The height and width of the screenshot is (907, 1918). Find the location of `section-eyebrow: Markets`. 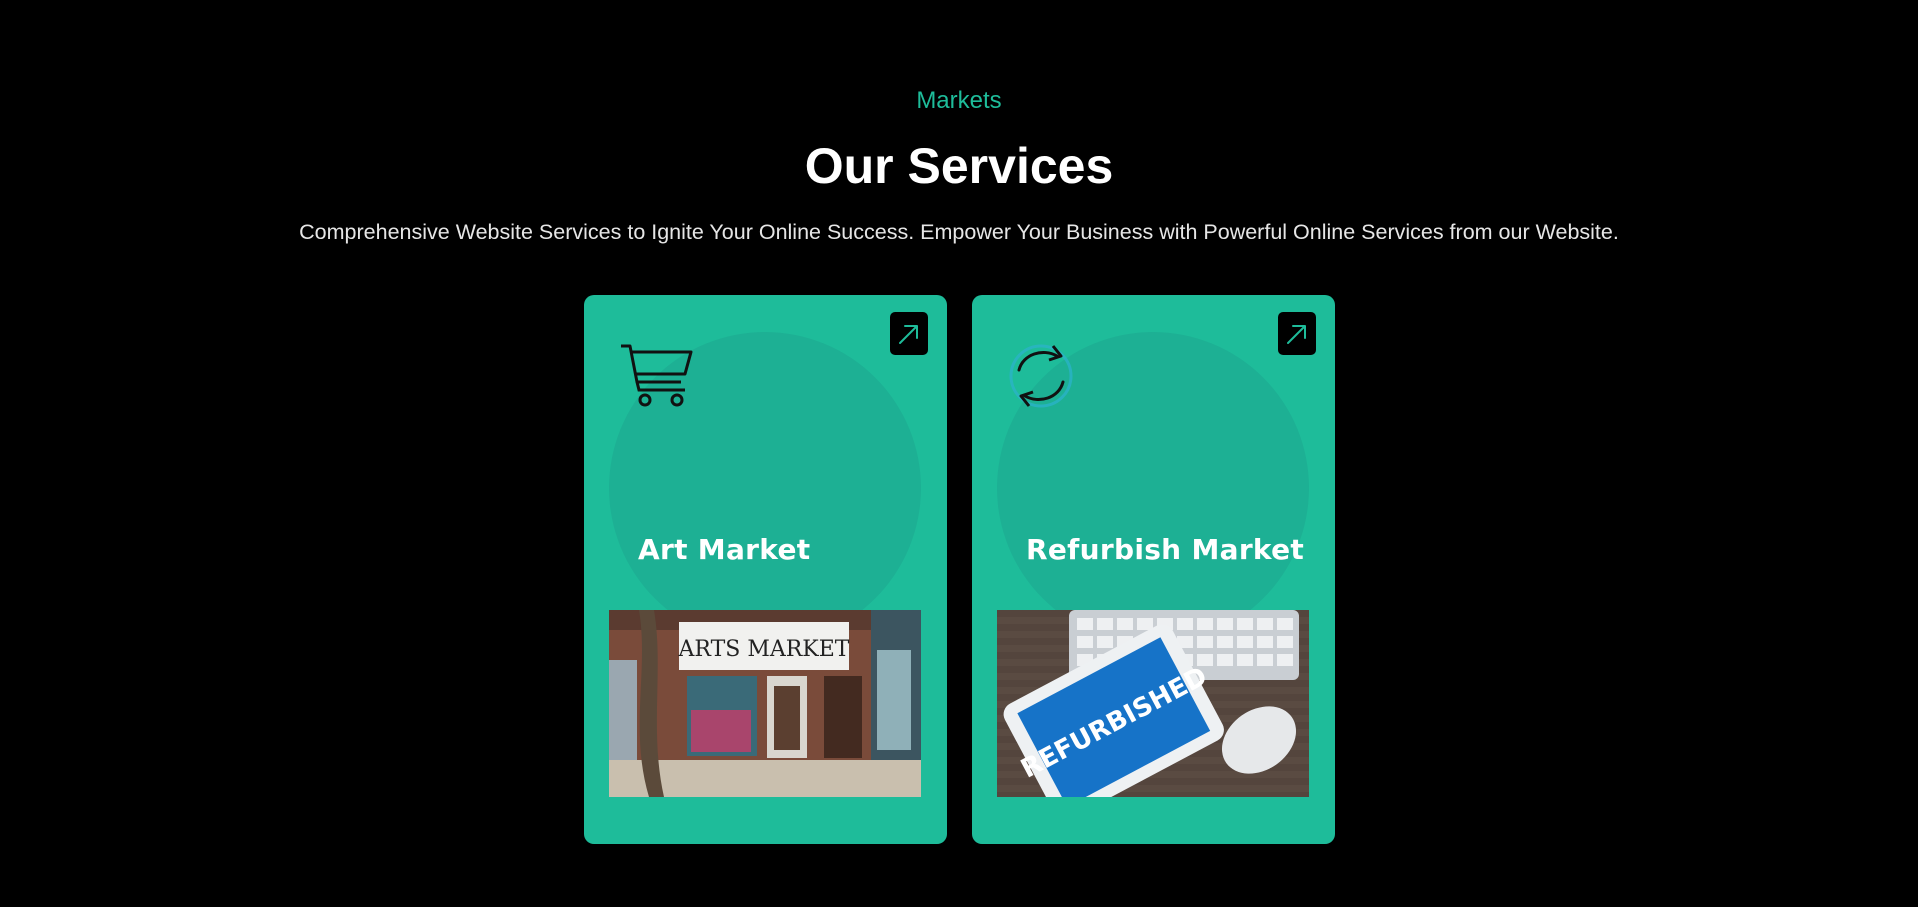

section-eyebrow: Markets is located at coordinates (959, 100).